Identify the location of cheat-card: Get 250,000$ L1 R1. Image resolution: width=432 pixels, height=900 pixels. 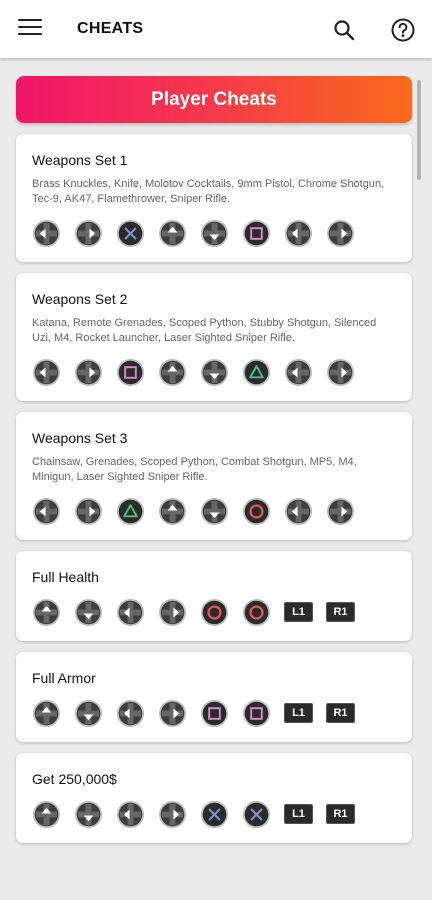
(214, 798).